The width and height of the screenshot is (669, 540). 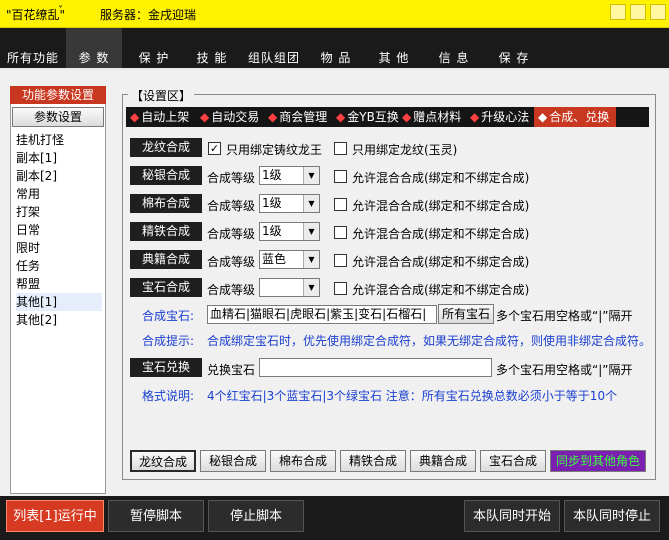 I want to click on list-item: 其他[2], so click(x=59, y=320).